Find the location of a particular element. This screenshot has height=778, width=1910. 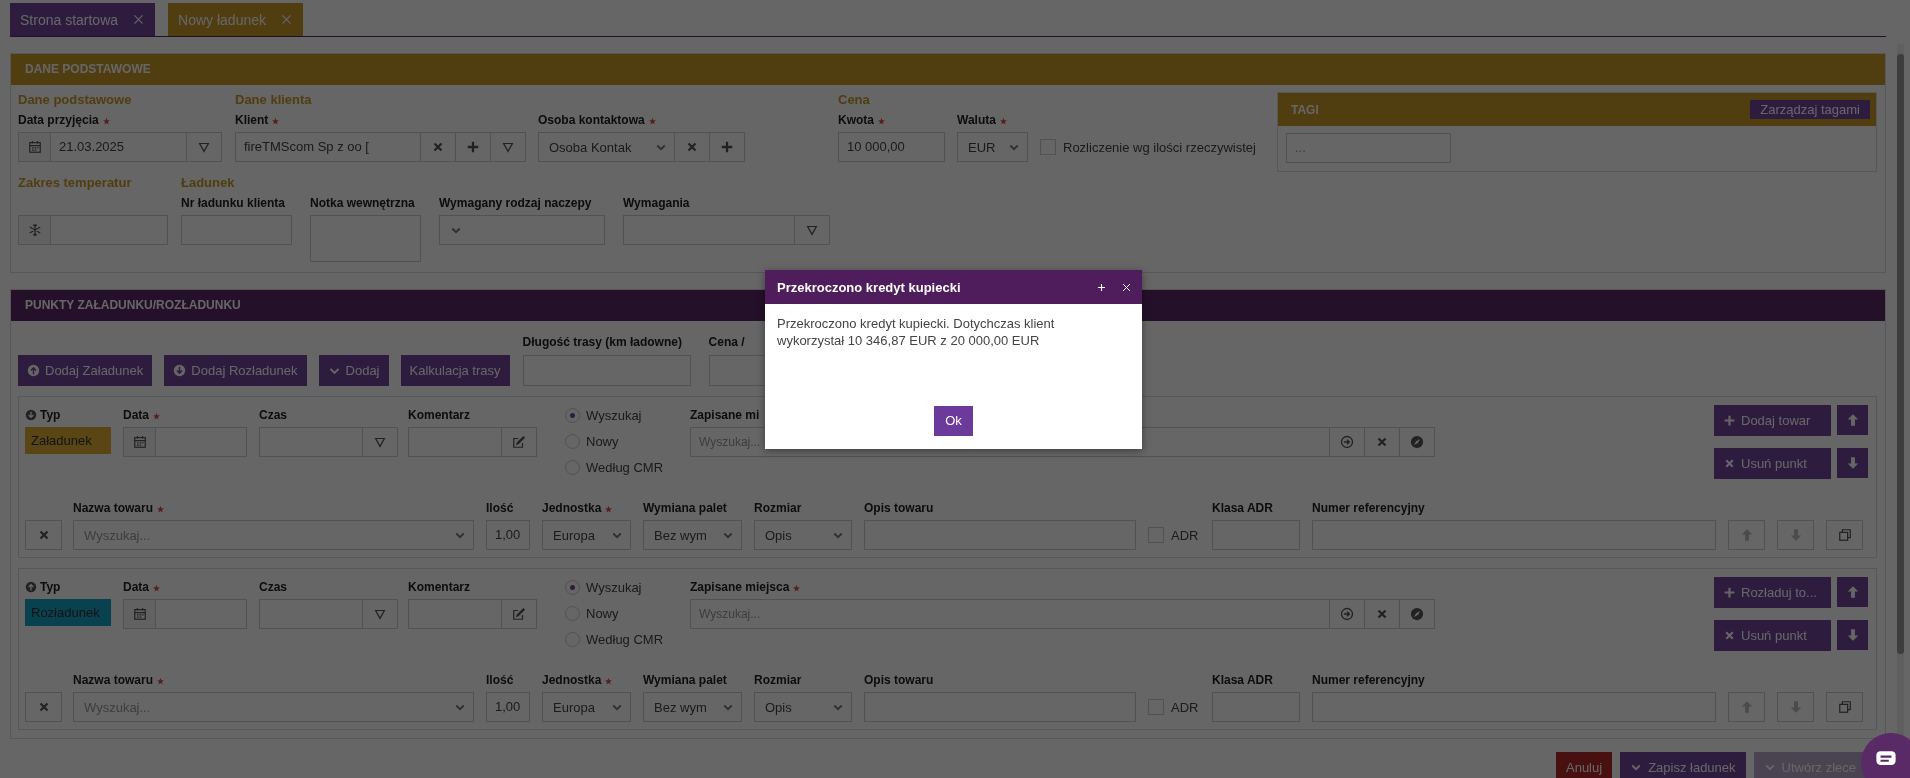

action-button: Kalkulacja trasy is located at coordinates (455, 370).